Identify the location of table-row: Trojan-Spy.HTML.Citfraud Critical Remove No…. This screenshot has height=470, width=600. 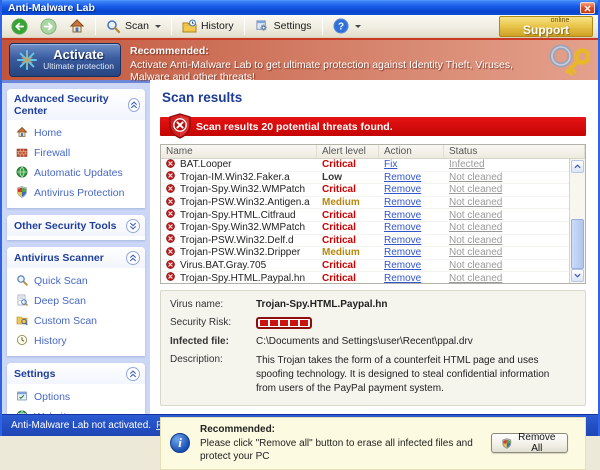
(365, 215).